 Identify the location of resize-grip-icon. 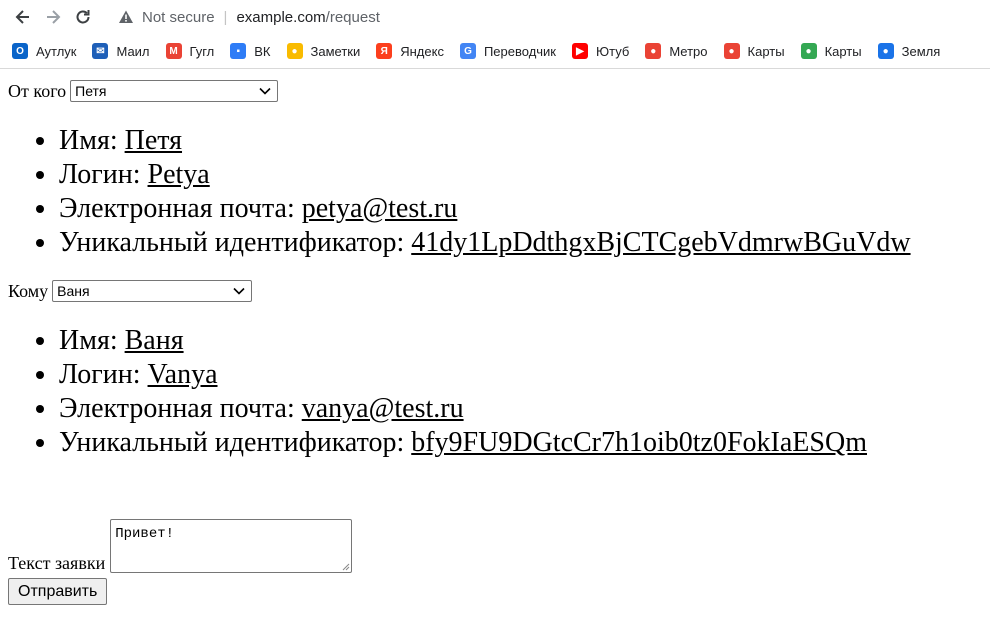
(346, 567).